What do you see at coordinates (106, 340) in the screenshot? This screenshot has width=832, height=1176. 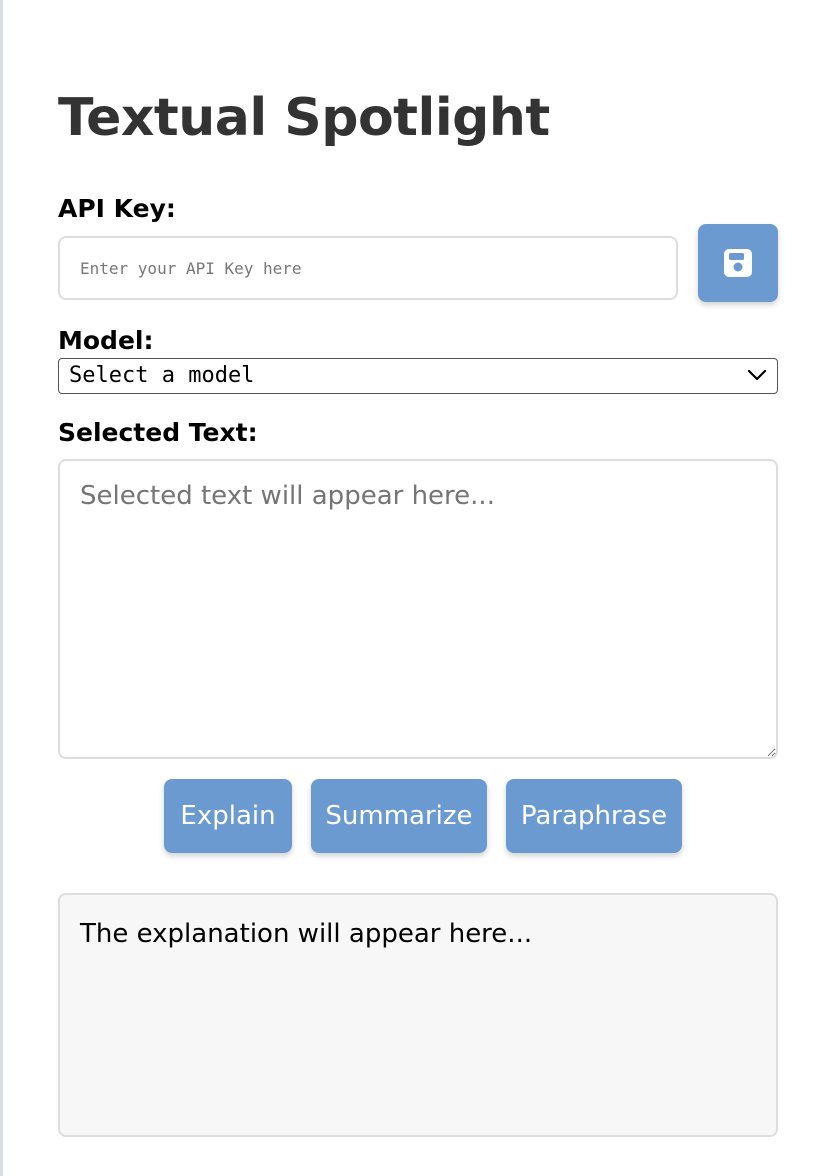 I see `model-label: Model:` at bounding box center [106, 340].